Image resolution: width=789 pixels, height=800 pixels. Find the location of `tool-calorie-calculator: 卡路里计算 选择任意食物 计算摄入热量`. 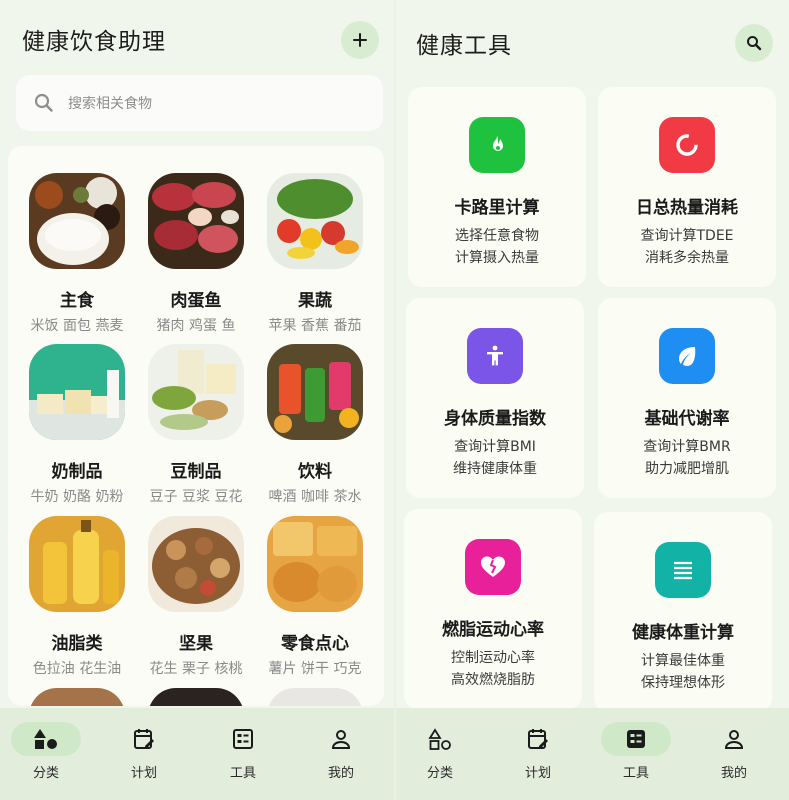

tool-calorie-calculator: 卡路里计算 选择任意食物 计算摄入热量 is located at coordinates (497, 187).